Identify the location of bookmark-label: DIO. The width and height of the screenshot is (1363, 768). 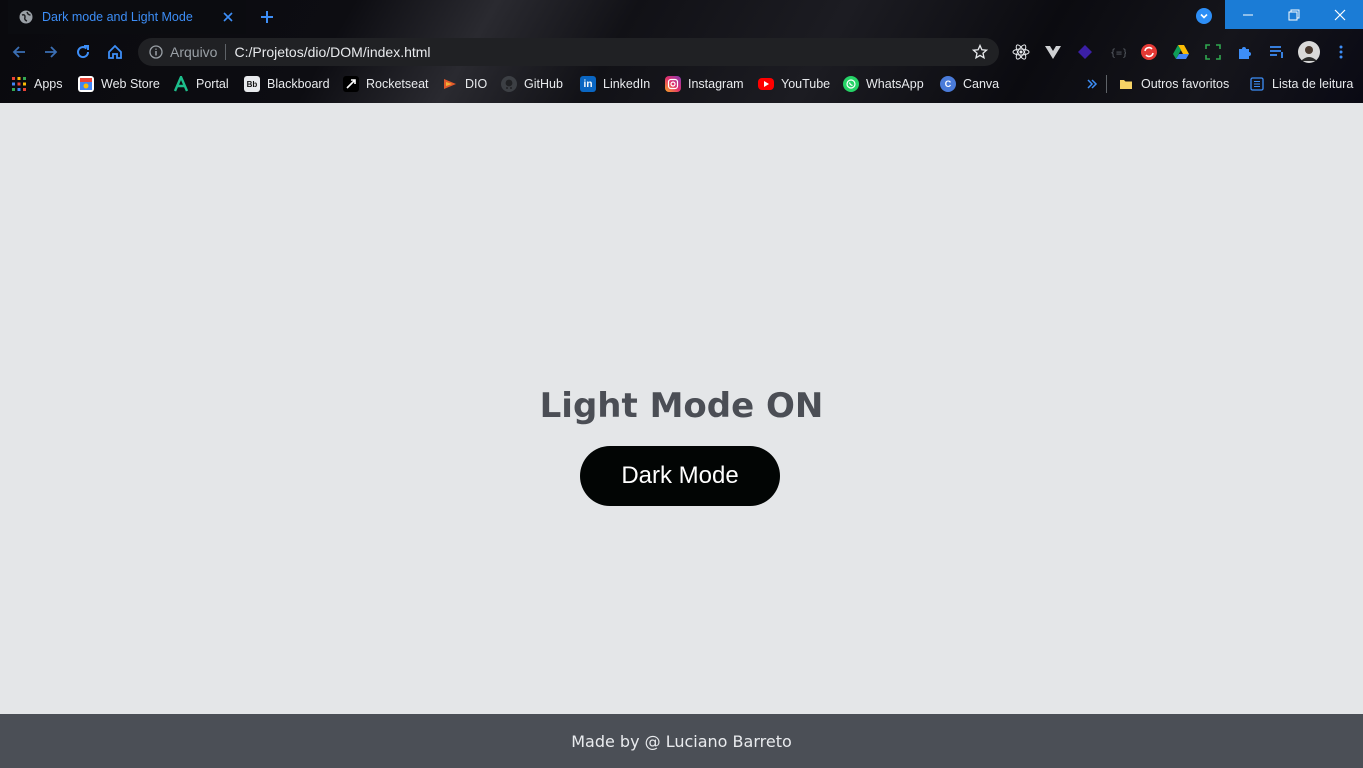
(476, 84).